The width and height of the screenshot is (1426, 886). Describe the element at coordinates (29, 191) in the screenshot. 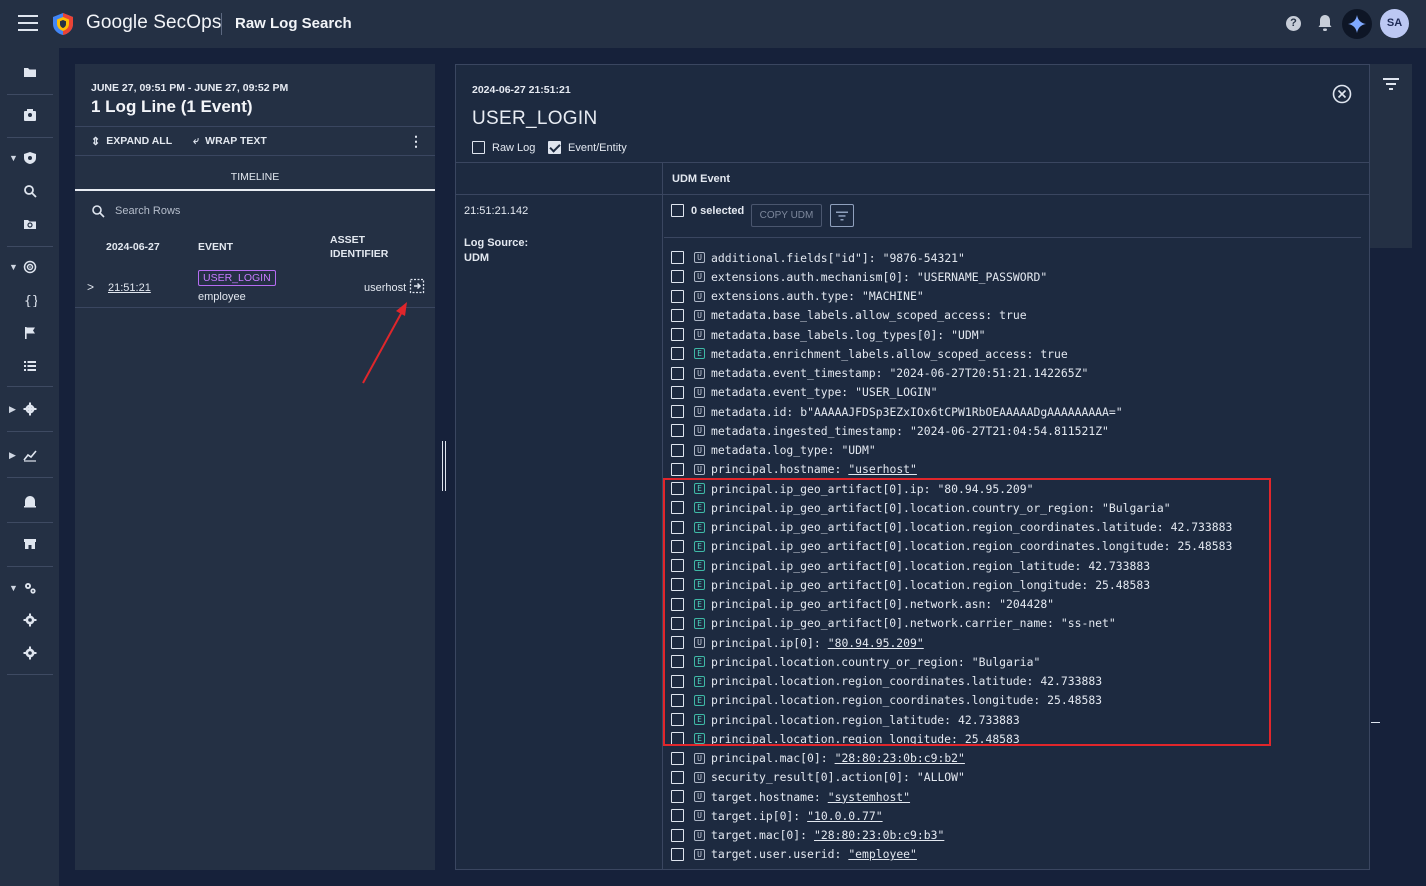

I see `nav-search-icon` at that location.